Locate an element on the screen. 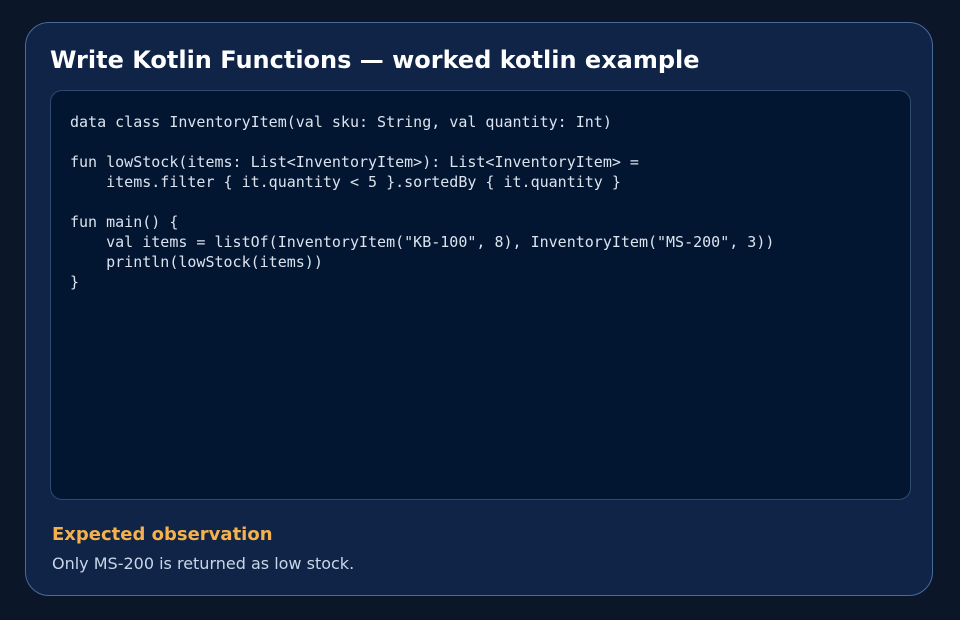 This screenshot has width=960, height=620. expected-observation-text: Only MS-200 is returned as low stock. is located at coordinates (203, 563).